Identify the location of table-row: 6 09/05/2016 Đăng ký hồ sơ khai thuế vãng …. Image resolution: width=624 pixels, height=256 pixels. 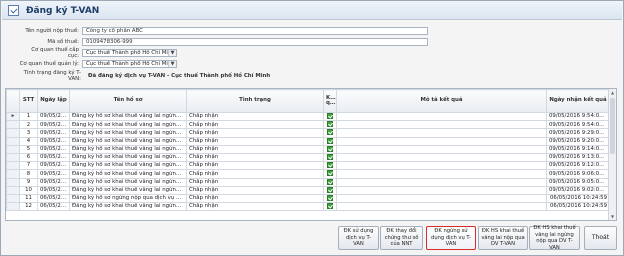
(308, 157).